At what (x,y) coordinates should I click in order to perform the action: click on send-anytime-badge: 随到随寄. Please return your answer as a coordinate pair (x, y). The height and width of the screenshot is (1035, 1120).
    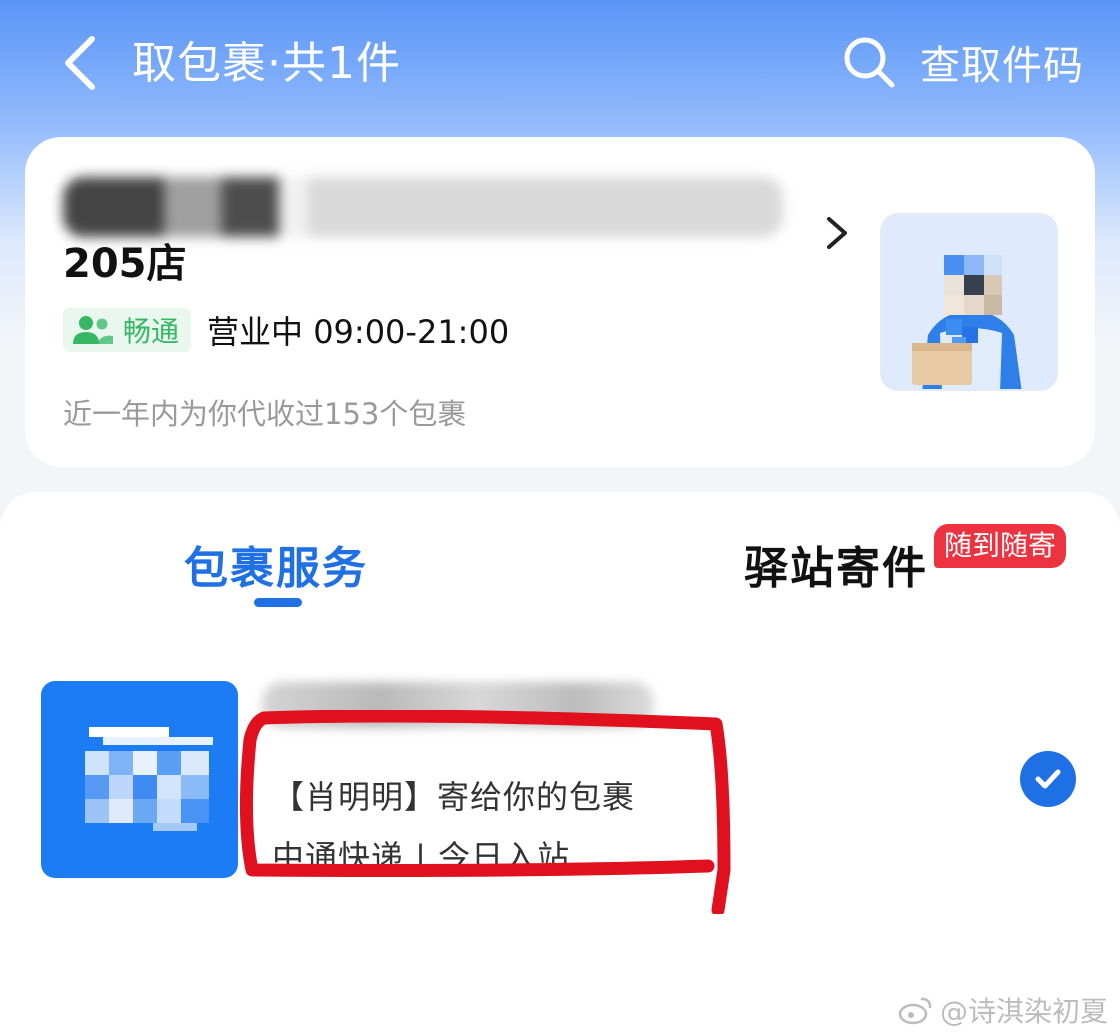
    Looking at the image, I should click on (1000, 546).